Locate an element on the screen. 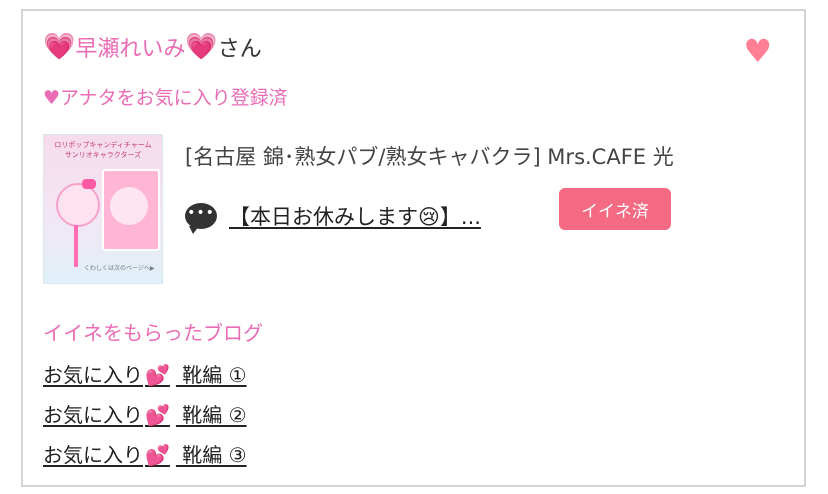  profile-name: 早瀬れいみ is located at coordinates (130, 47).